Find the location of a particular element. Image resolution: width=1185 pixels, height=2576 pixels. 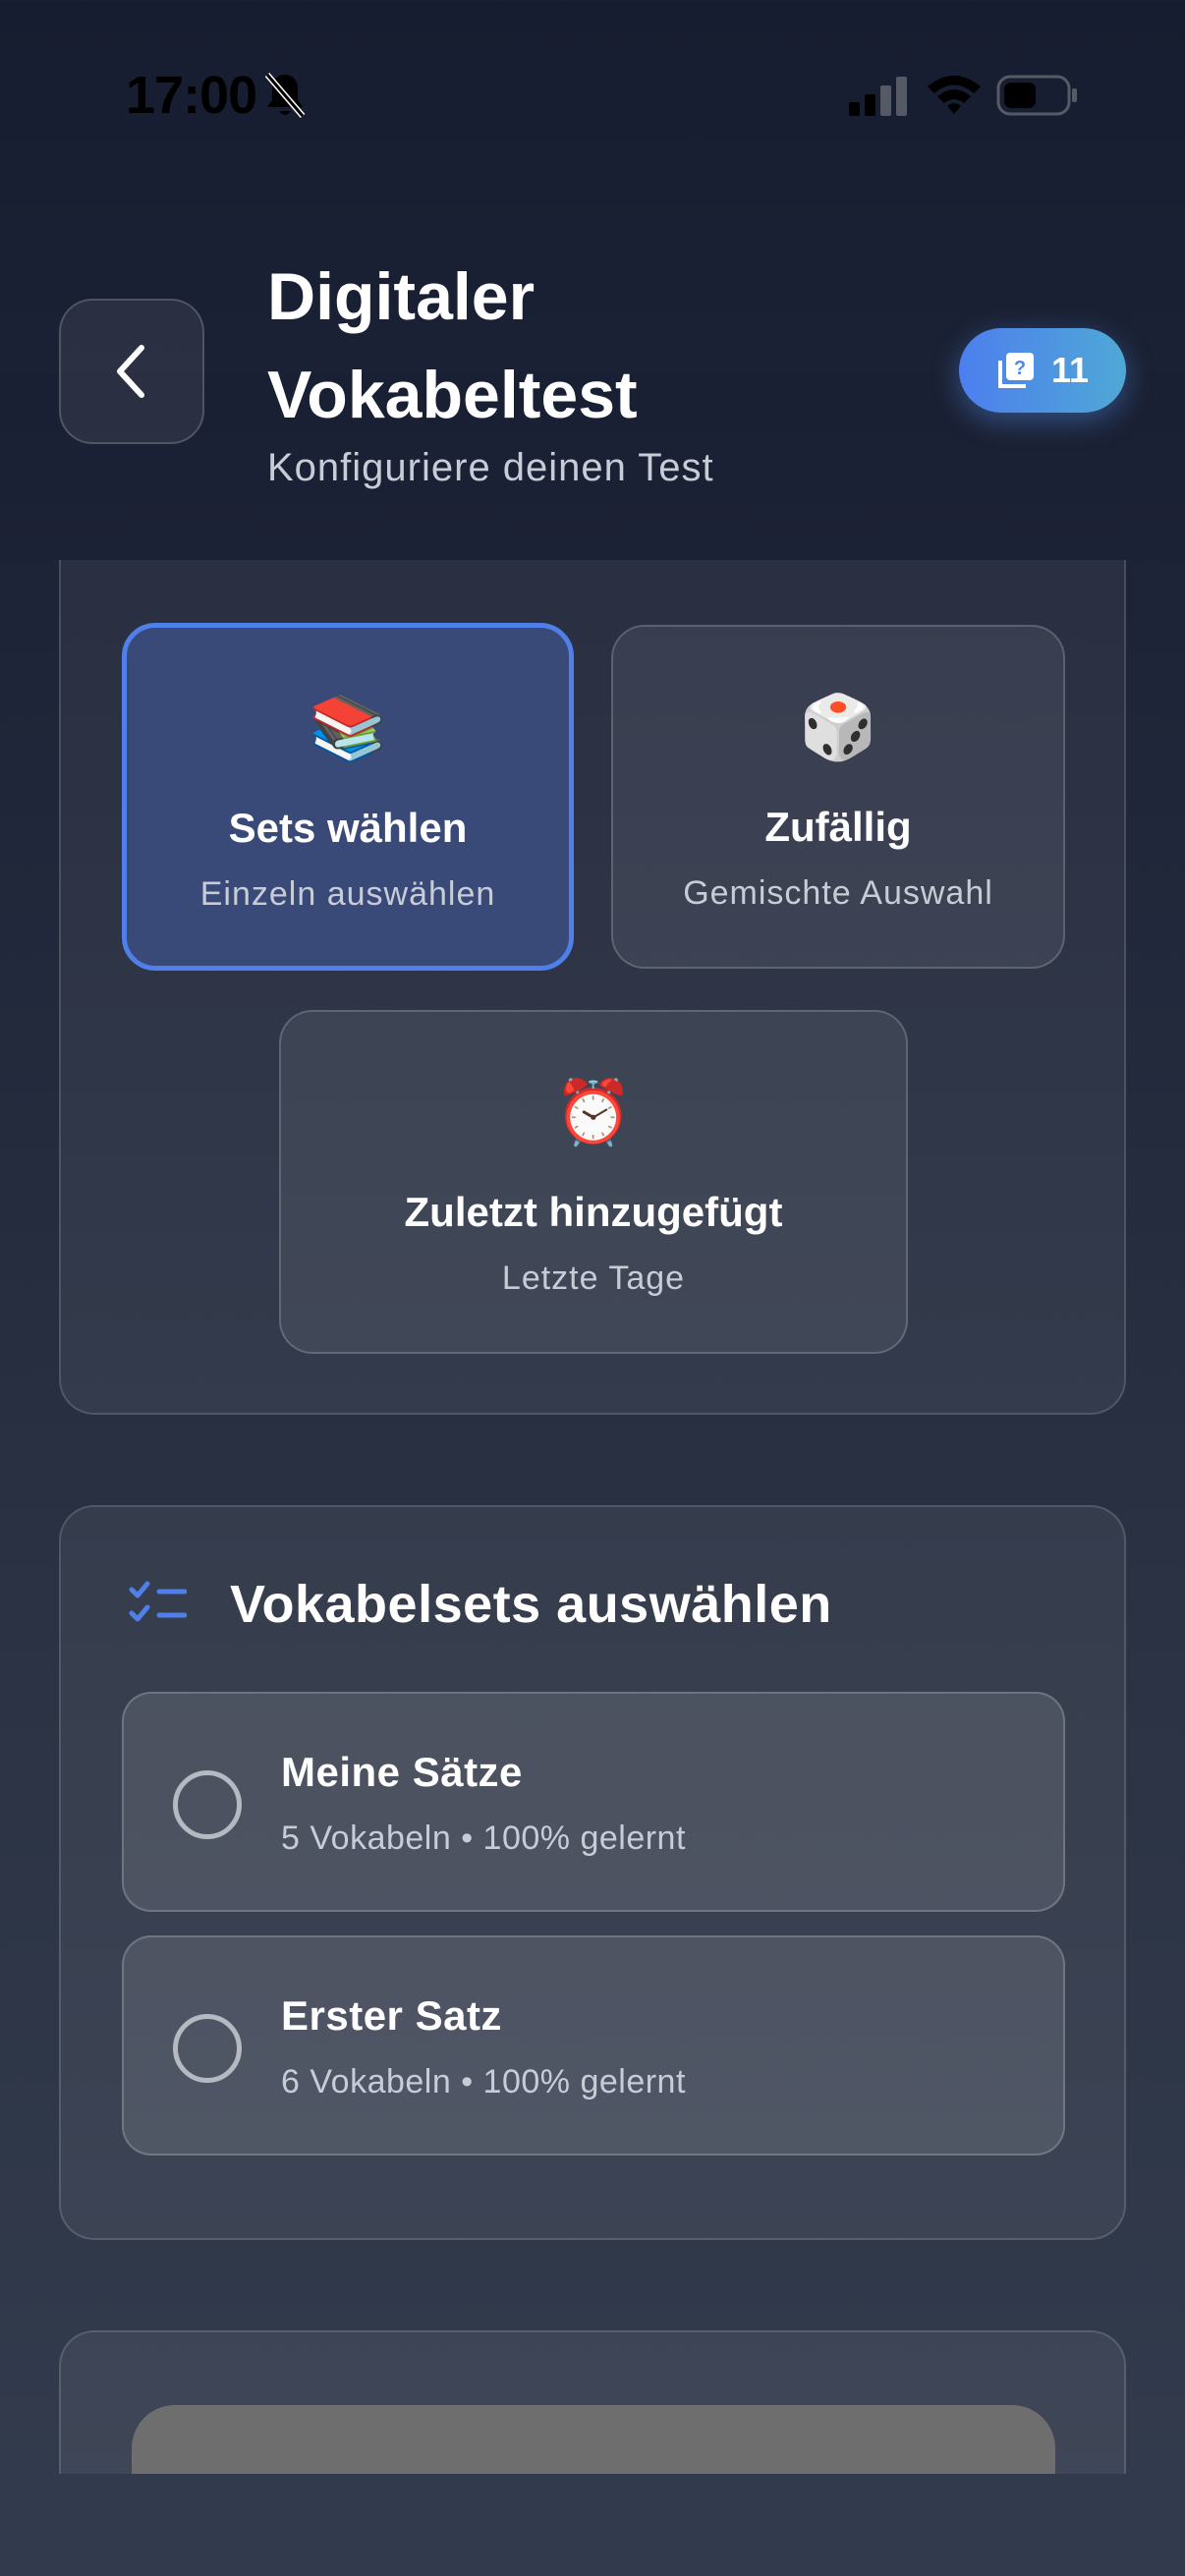

set-name: Meine Sätze is located at coordinates (402, 1772).